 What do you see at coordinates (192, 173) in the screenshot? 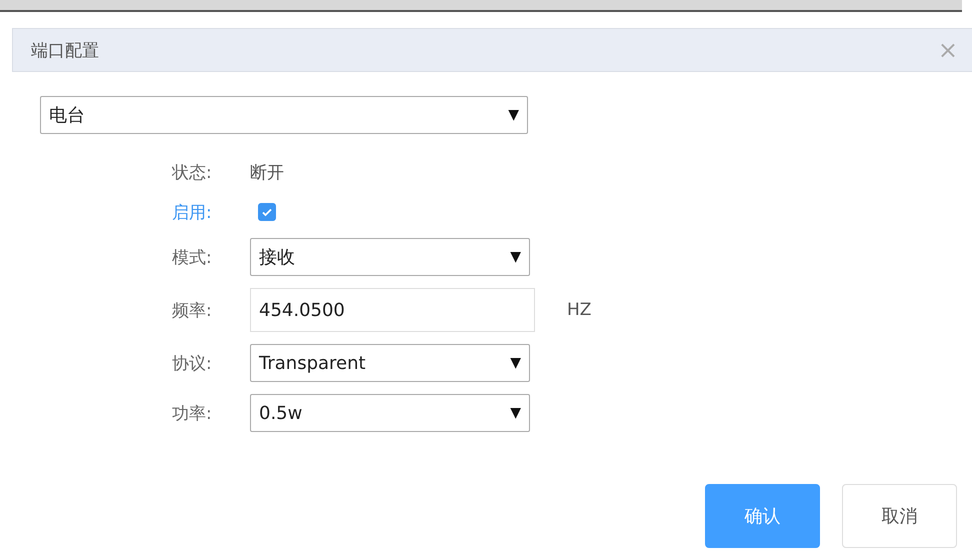
I see `field-label: 状态:` at bounding box center [192, 173].